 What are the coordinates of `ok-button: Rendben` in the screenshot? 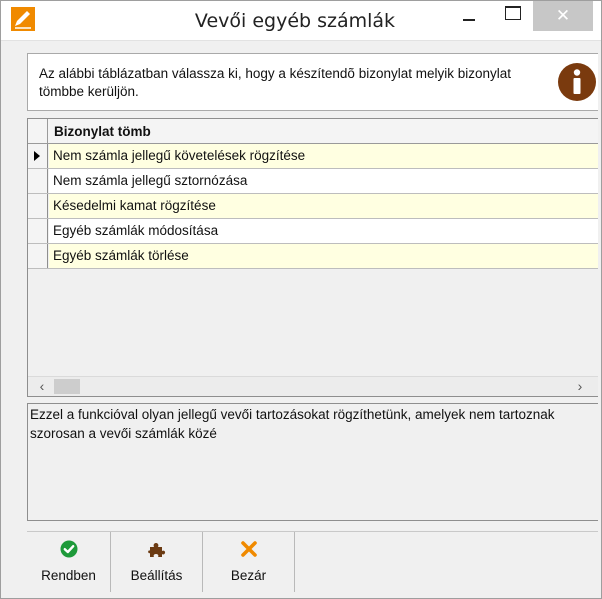 It's located at (69, 562).